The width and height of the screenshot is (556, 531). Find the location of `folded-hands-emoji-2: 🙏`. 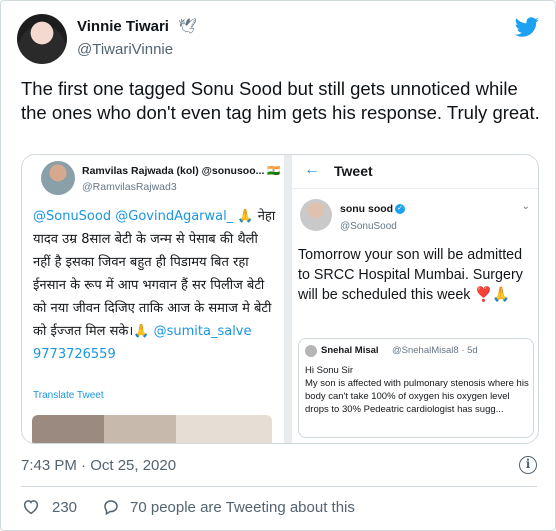

folded-hands-emoji-2: 🙏 is located at coordinates (141, 331).